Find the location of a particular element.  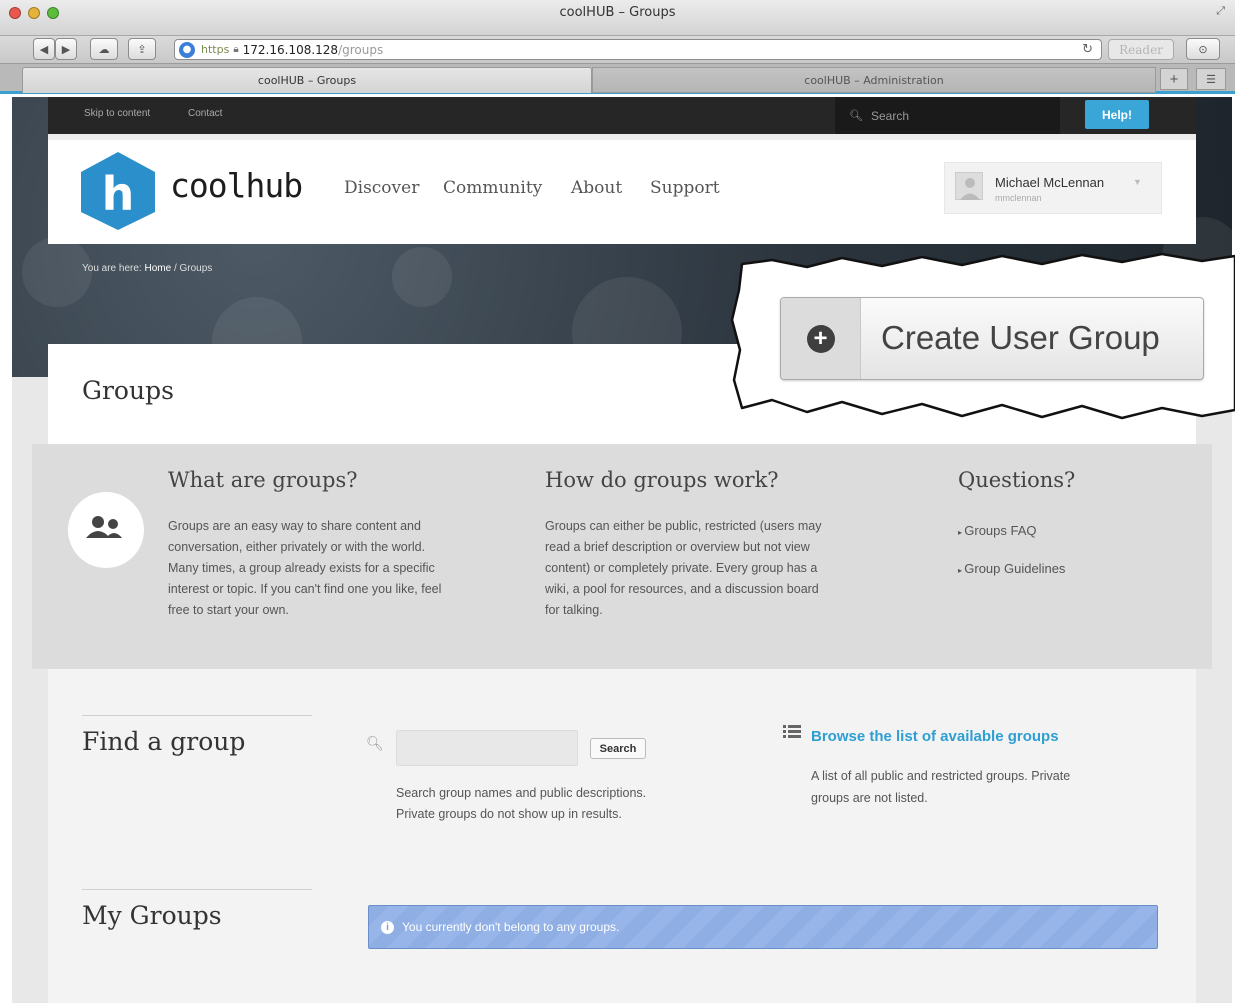

breadcrumb: You are here: Home / Groups is located at coordinates (147, 268).